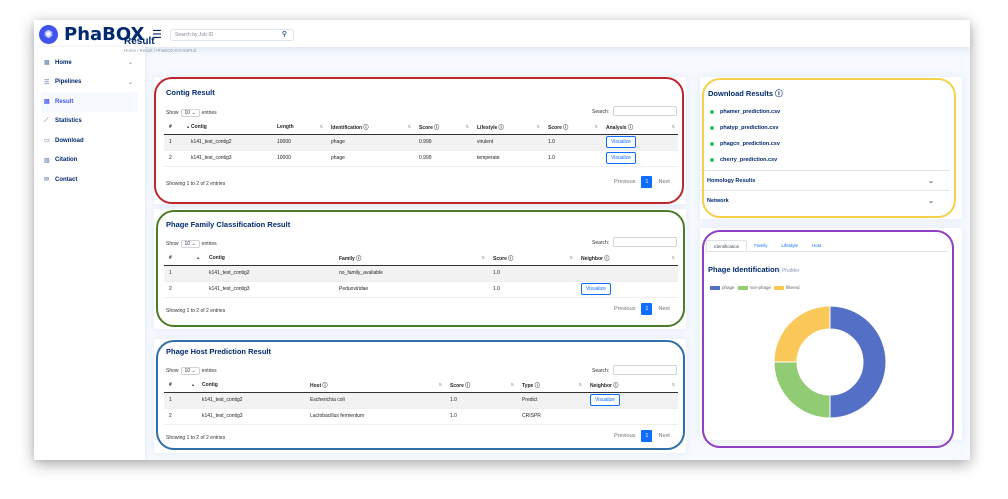 The width and height of the screenshot is (1008, 499). Describe the element at coordinates (89, 63) in the screenshot. I see `sidebar-item-home: ▦ Home ⌄` at that location.